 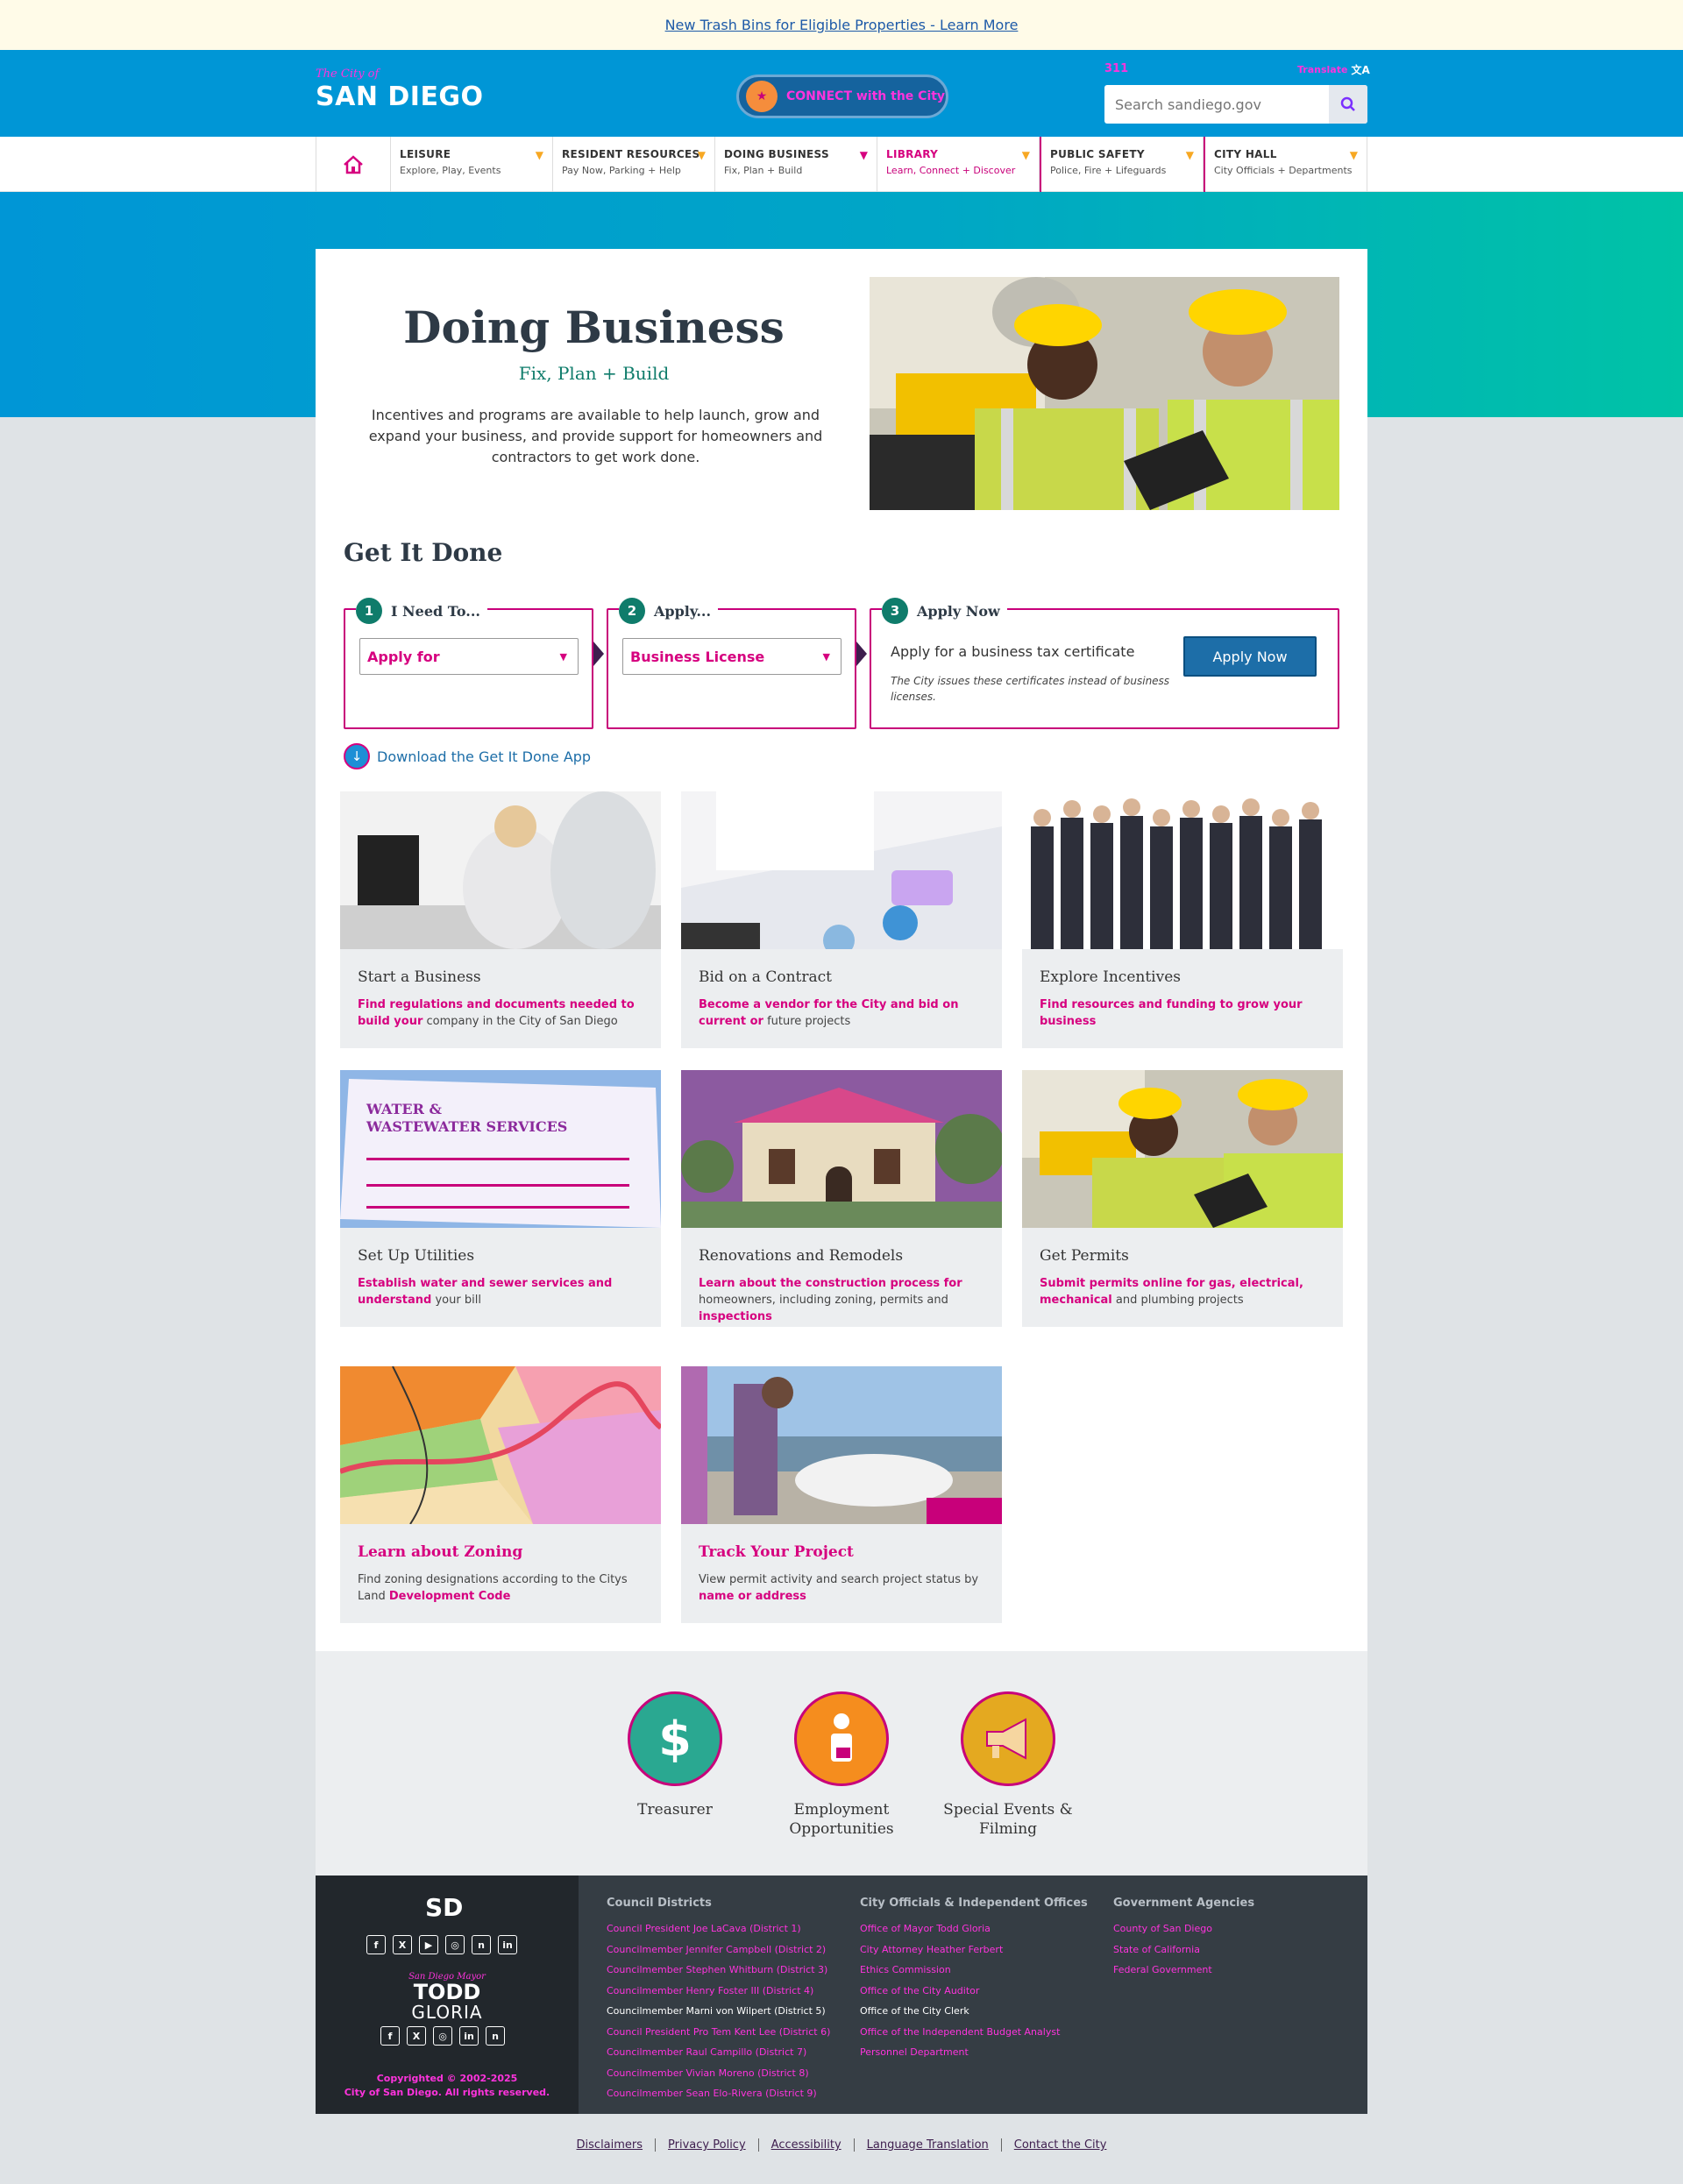 I want to click on footer-link: State of California, so click(x=1183, y=1950).